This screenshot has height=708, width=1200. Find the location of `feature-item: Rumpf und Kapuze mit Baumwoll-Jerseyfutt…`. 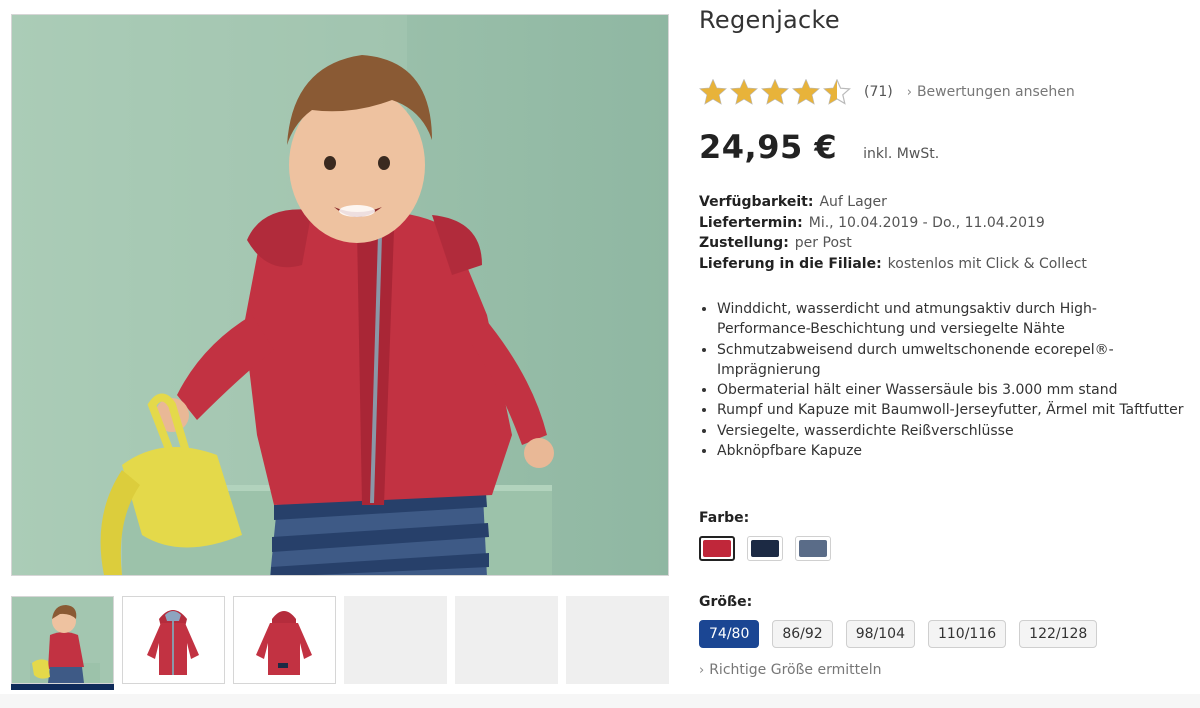

feature-item: Rumpf und Kapuze mit Baumwoll-Jerseyfutt… is located at coordinates (952, 410).